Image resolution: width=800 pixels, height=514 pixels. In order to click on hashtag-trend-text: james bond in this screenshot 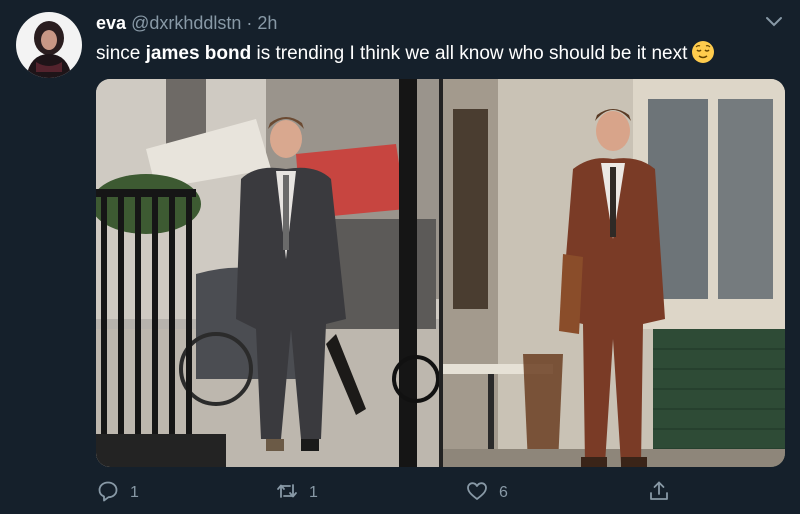, I will do `click(198, 53)`.